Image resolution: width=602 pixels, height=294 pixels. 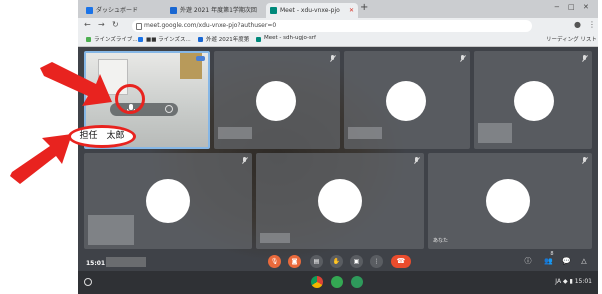 I want to click on captions-button: ▤, so click(x=316, y=261).